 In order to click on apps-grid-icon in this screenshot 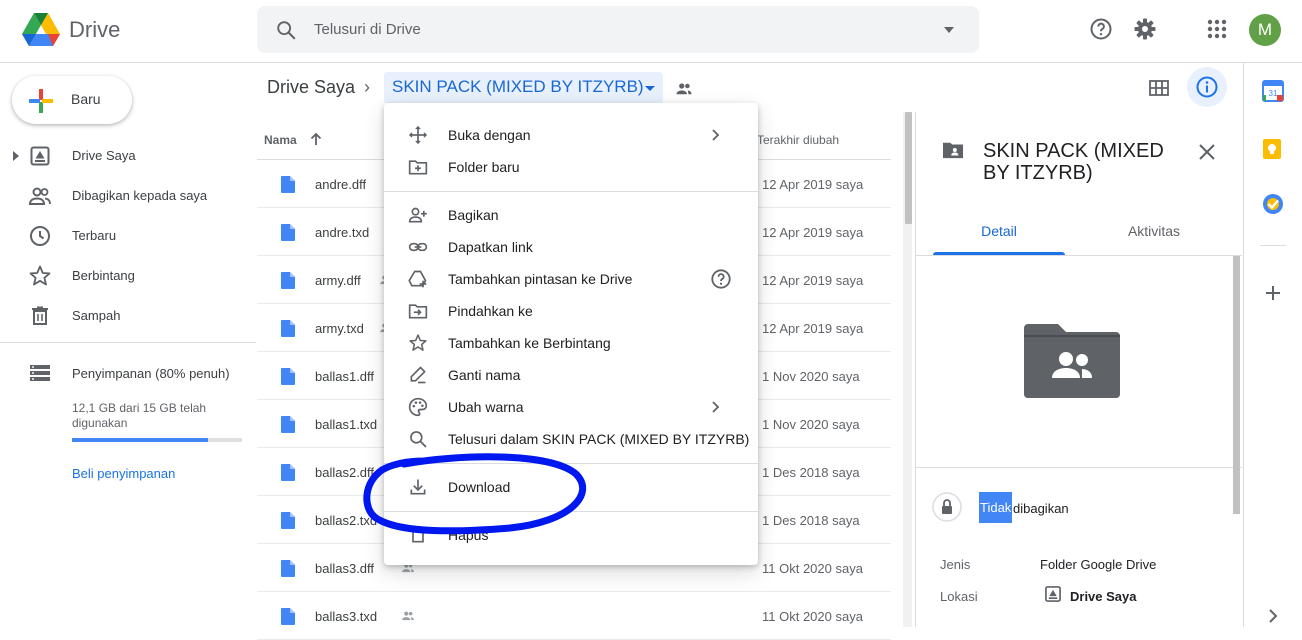, I will do `click(1217, 29)`.